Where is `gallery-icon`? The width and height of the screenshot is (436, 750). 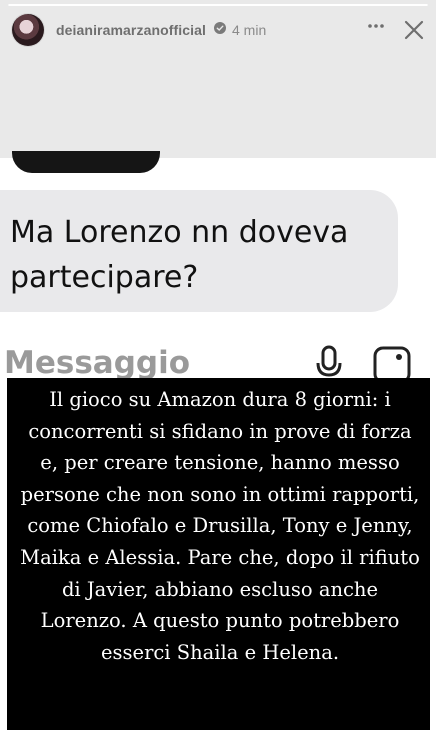
gallery-icon is located at coordinates (392, 363).